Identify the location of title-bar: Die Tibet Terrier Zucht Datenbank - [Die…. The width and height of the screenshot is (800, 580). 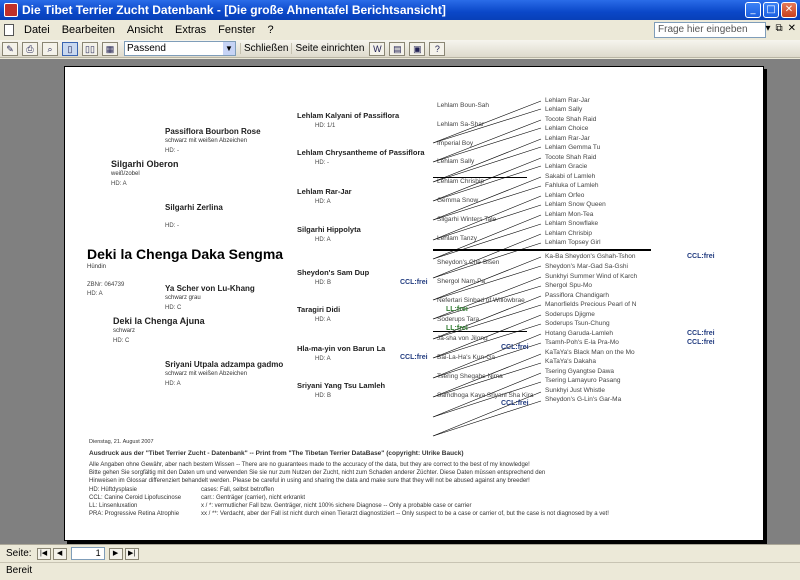
(400, 10).